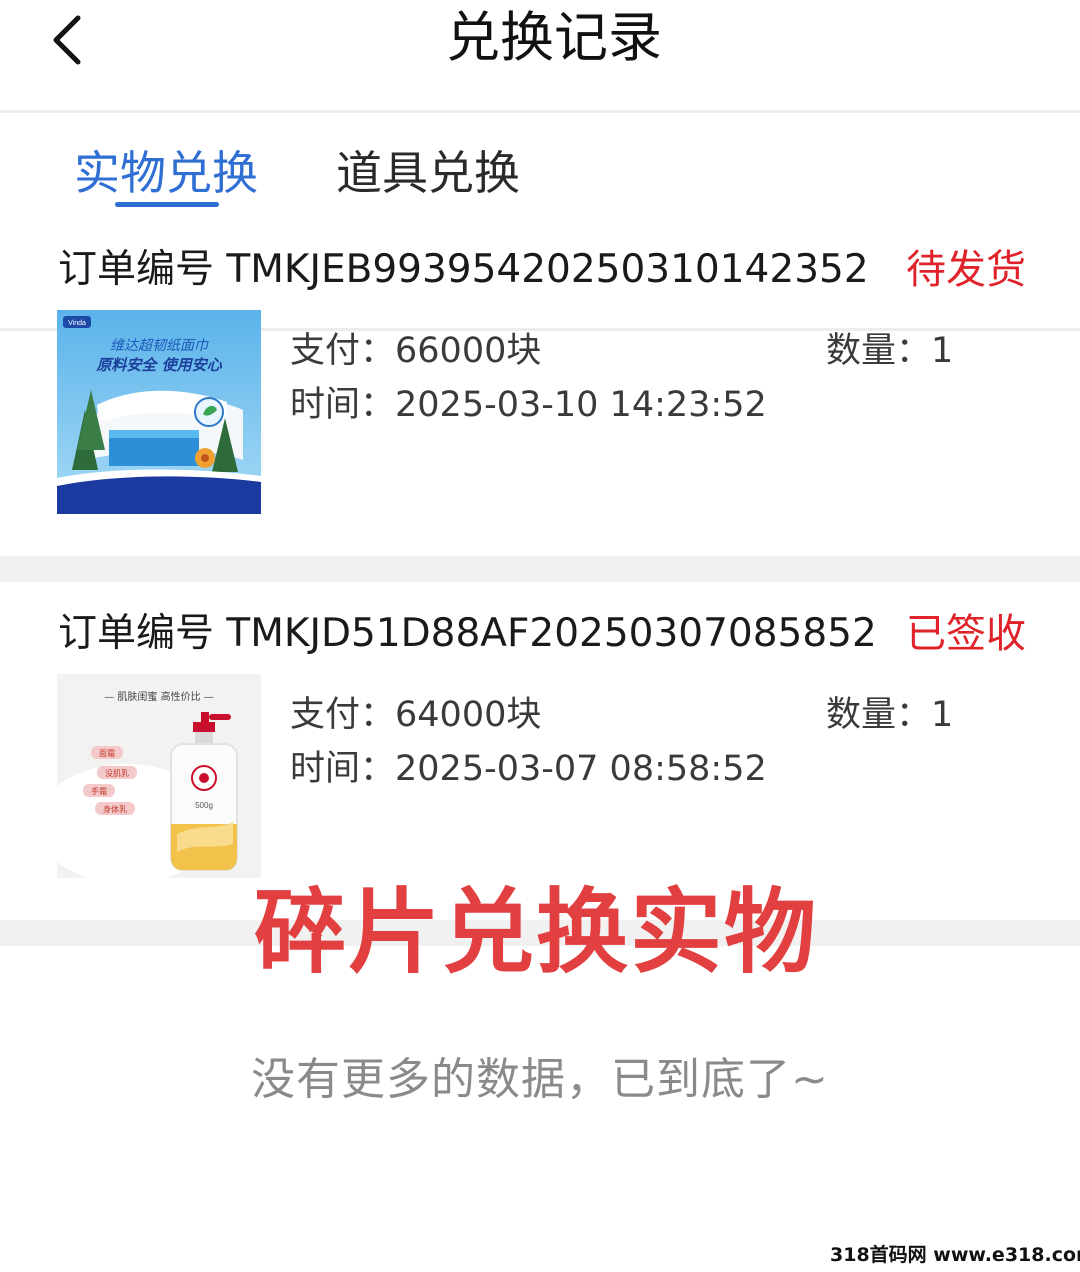 The height and width of the screenshot is (1272, 1080). I want to click on order-number: 订单编号 TMKJEB99395420250310142352, so click(463, 269).